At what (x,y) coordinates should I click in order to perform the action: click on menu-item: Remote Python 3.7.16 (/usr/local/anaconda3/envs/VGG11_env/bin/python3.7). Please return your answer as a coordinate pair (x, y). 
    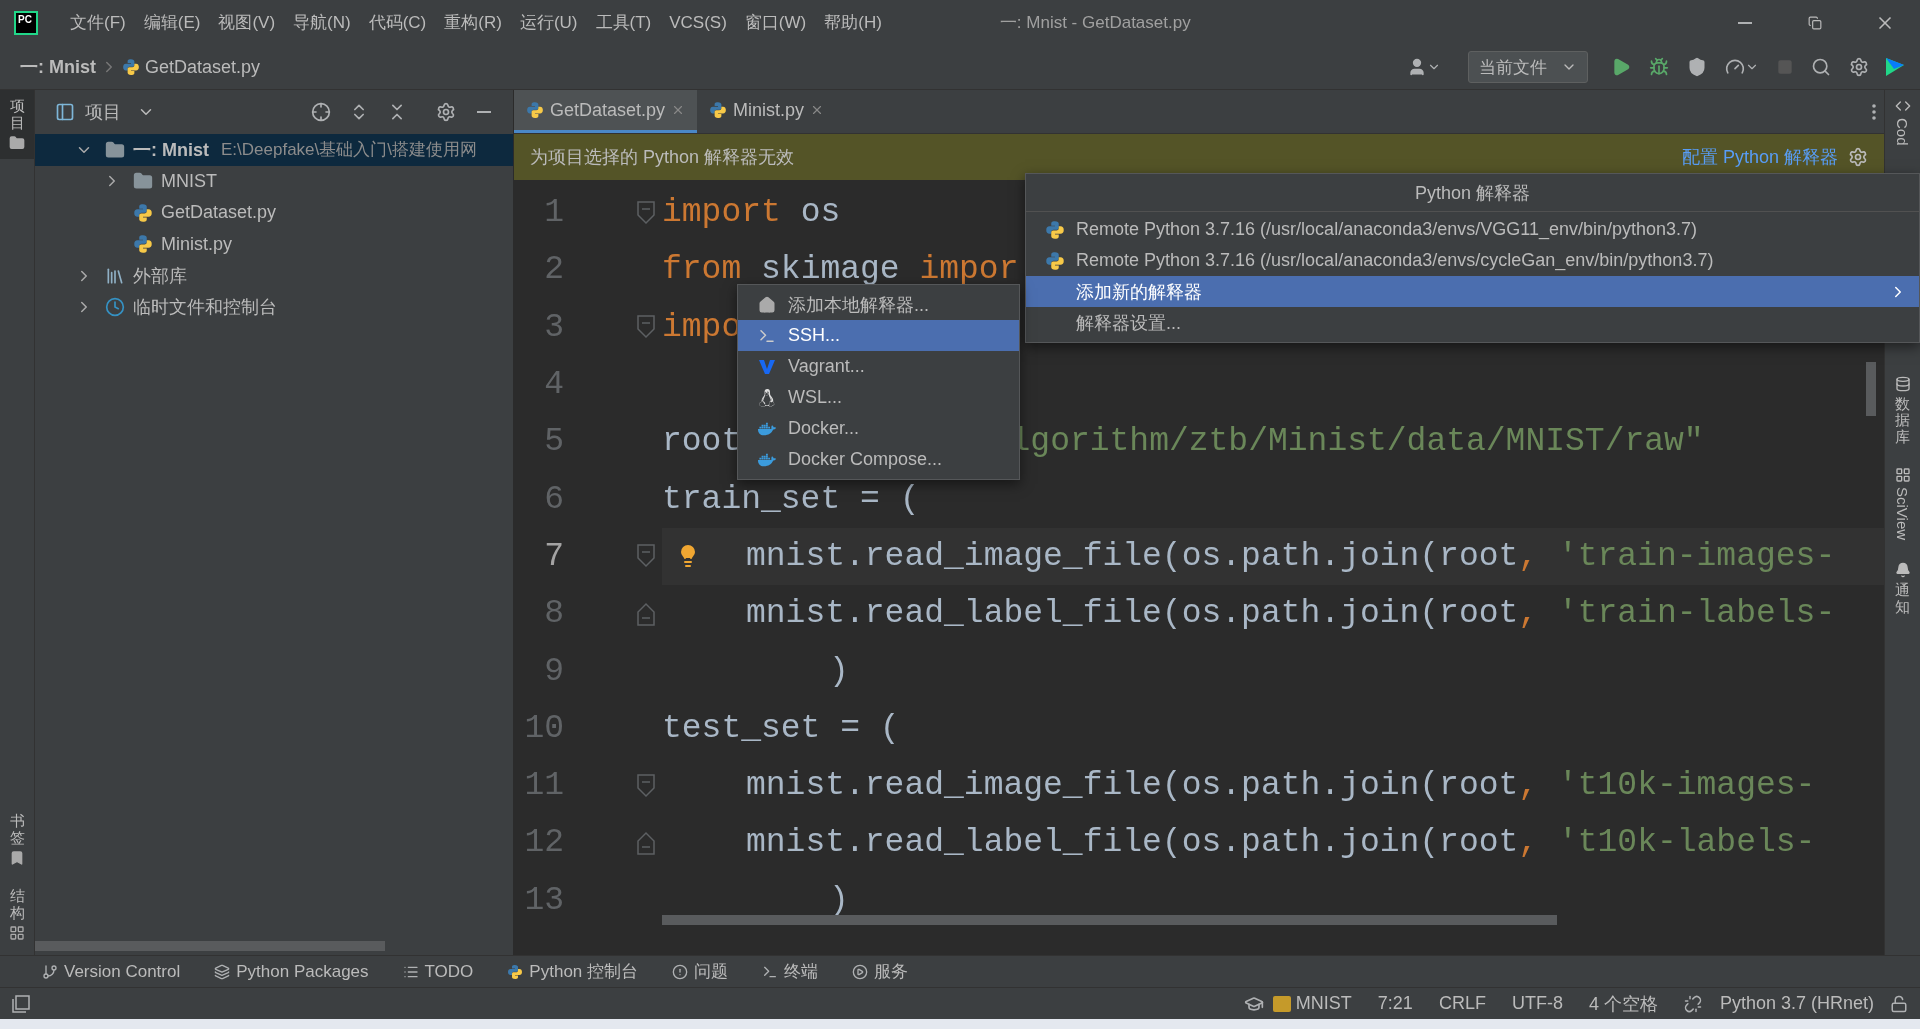
    Looking at the image, I should click on (1472, 229).